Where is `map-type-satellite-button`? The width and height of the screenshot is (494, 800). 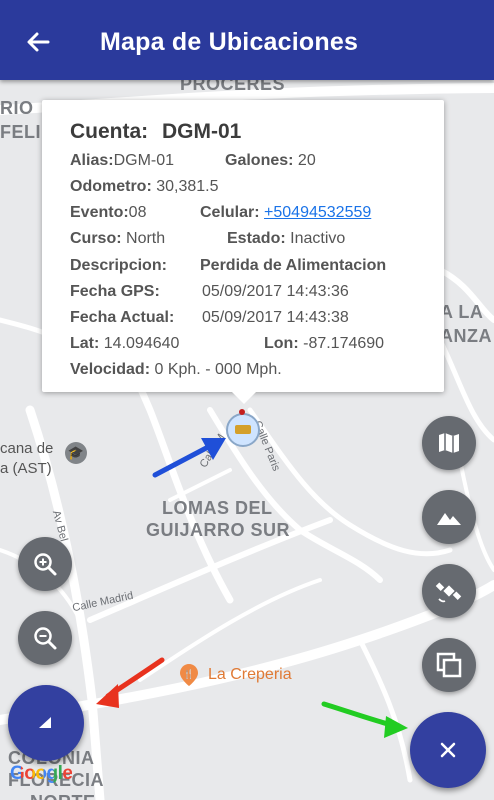 map-type-satellite-button is located at coordinates (449, 591).